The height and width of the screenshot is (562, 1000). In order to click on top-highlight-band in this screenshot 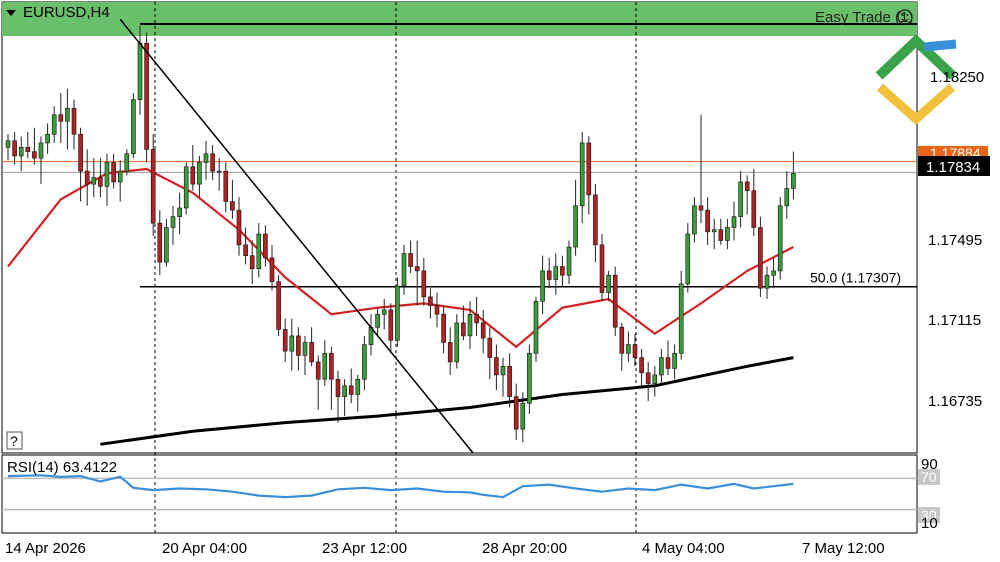, I will do `click(459, 19)`.